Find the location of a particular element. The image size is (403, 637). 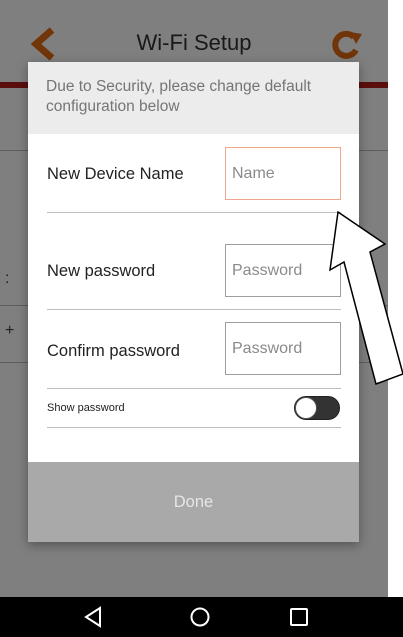

confirm-password-label: Confirm password is located at coordinates (113, 351).